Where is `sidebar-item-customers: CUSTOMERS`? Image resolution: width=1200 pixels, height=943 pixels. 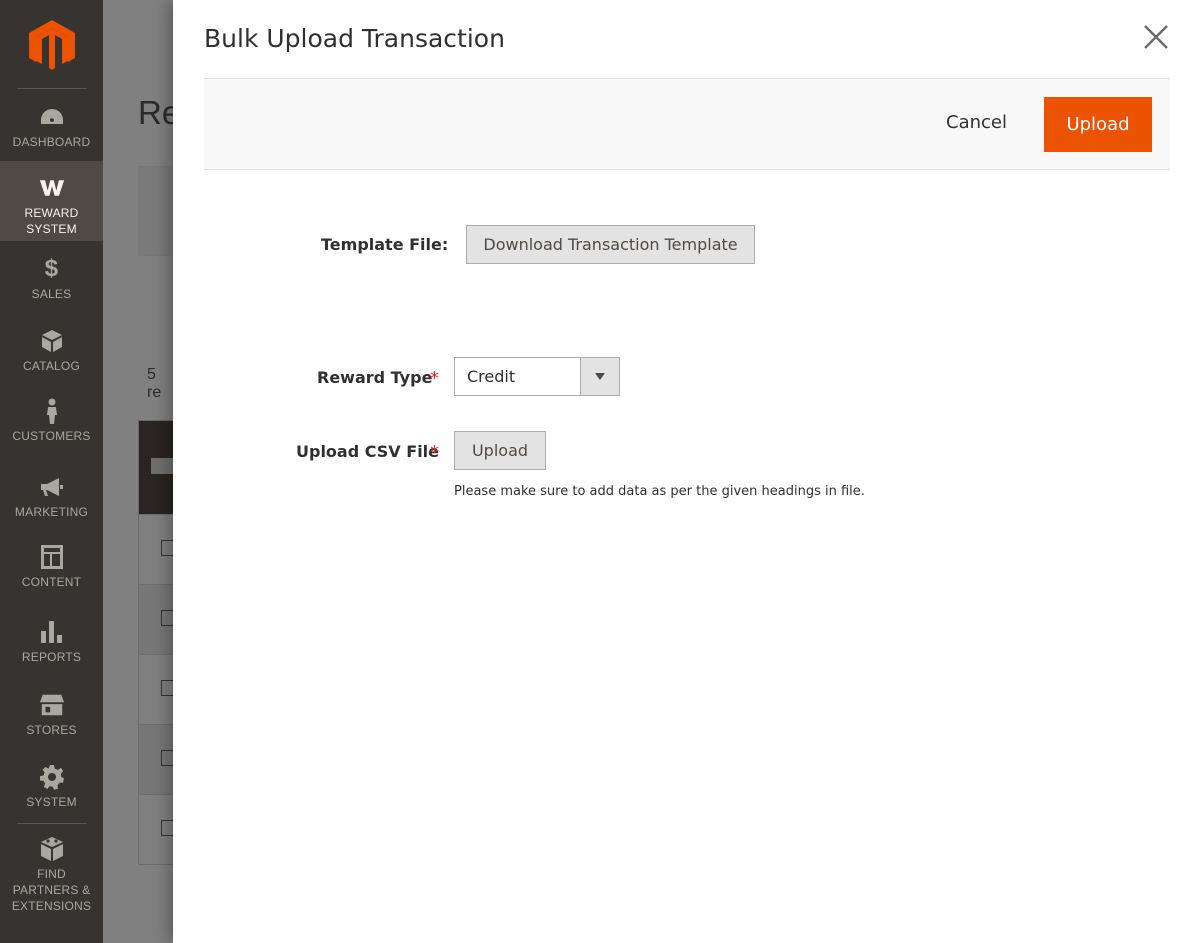 sidebar-item-customers: CUSTOMERS is located at coordinates (51, 421).